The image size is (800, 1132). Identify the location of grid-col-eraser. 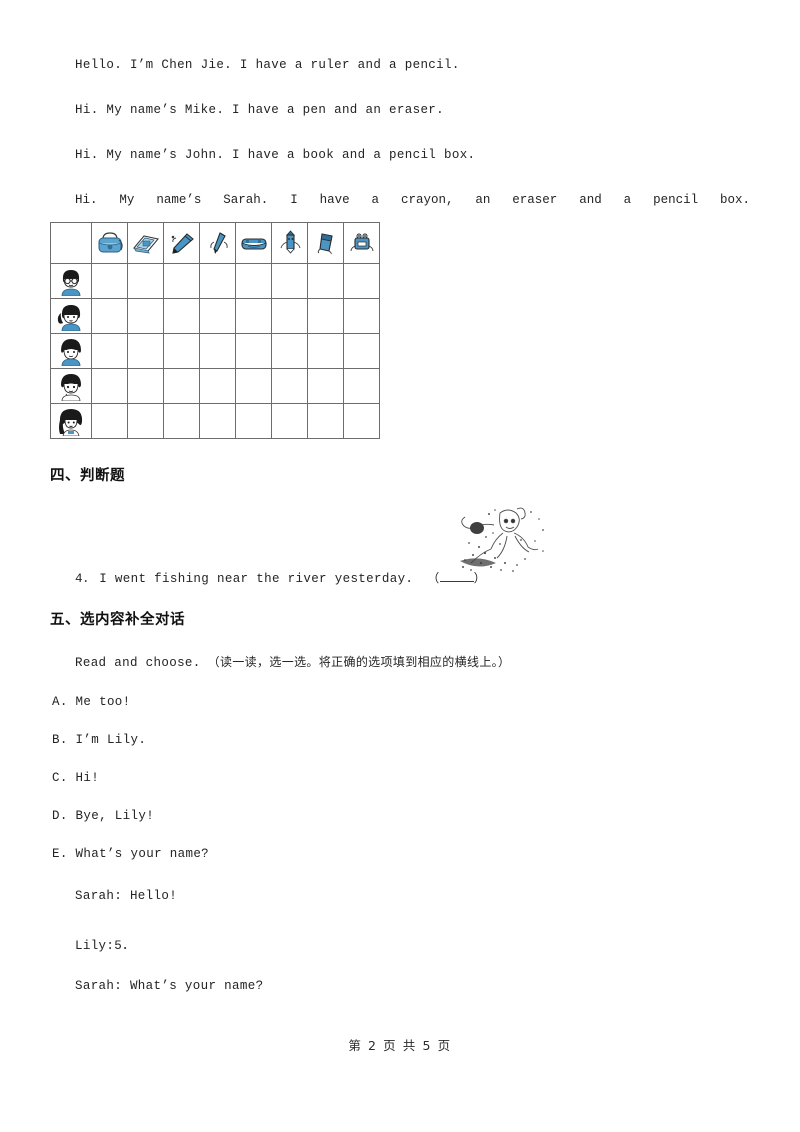
(325, 243).